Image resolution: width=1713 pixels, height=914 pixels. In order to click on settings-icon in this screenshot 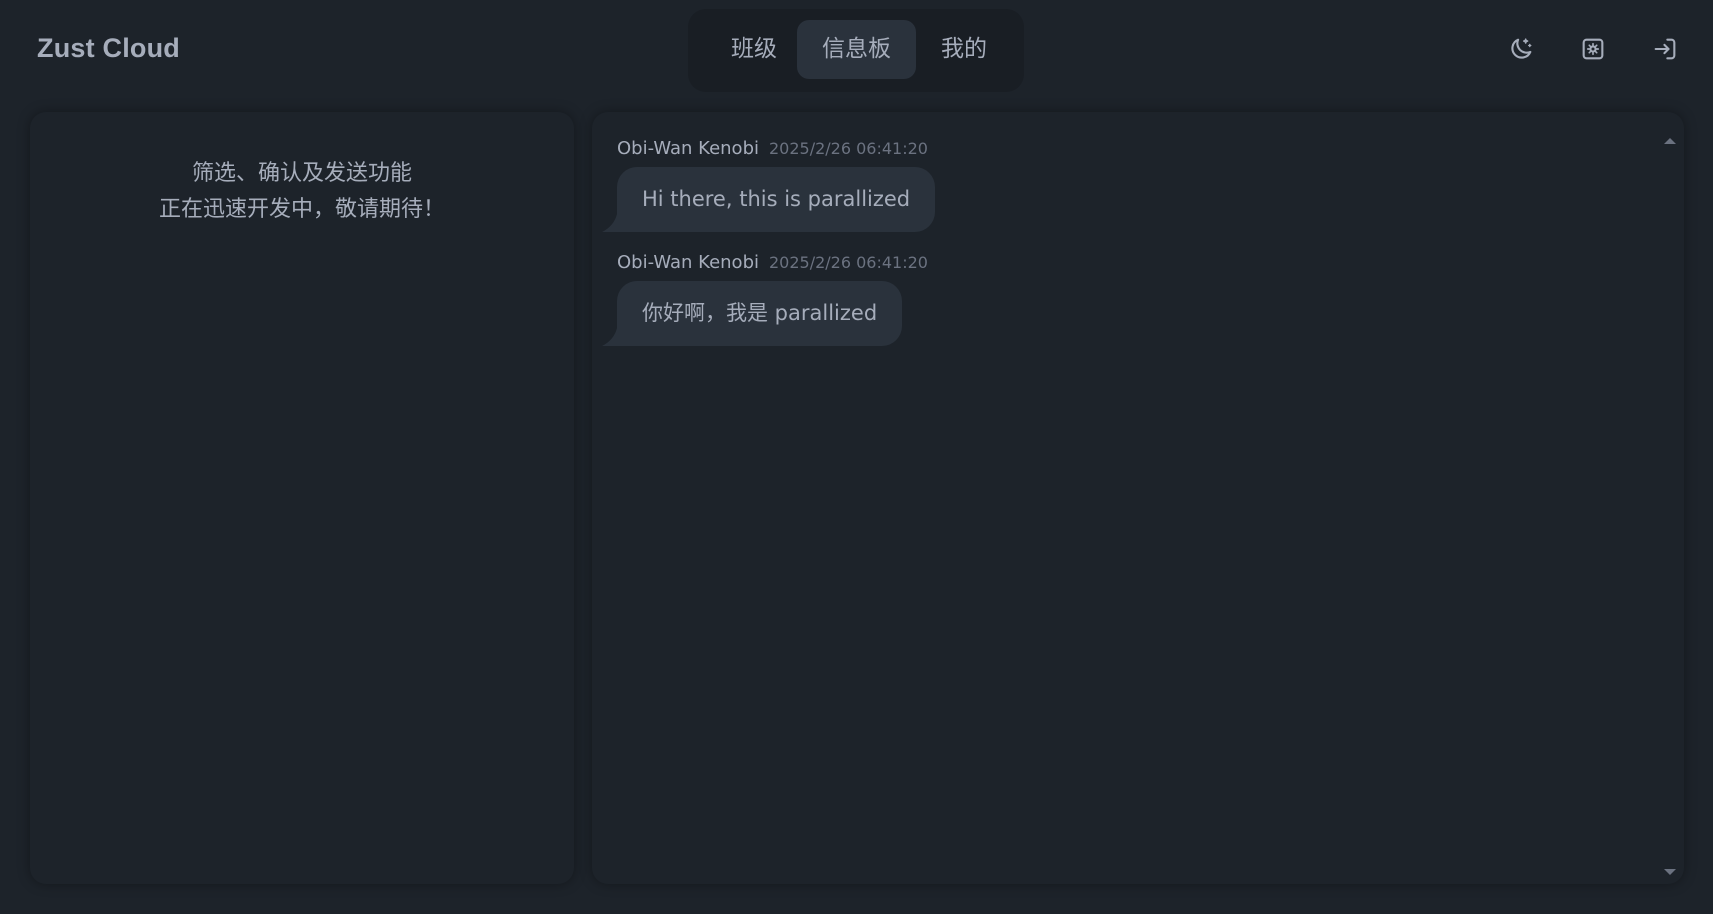, I will do `click(1593, 49)`.